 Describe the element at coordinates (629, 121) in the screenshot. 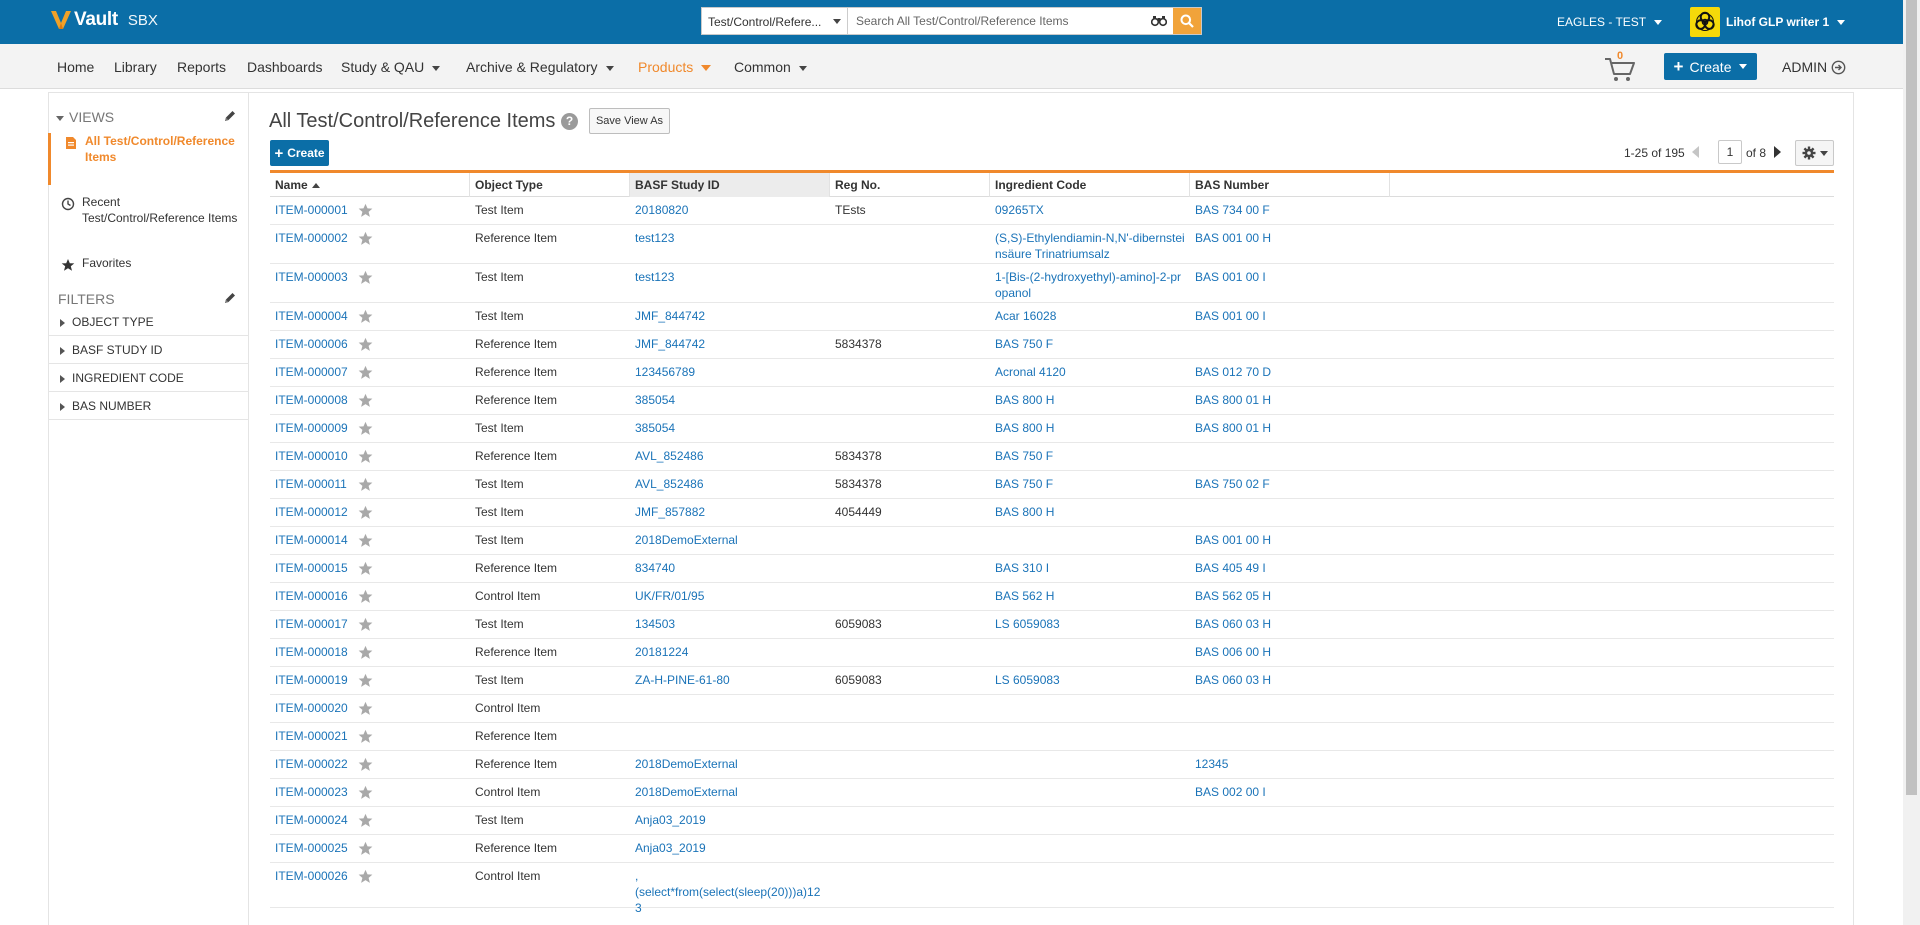

I see `save-view-as-button: Save View As` at that location.